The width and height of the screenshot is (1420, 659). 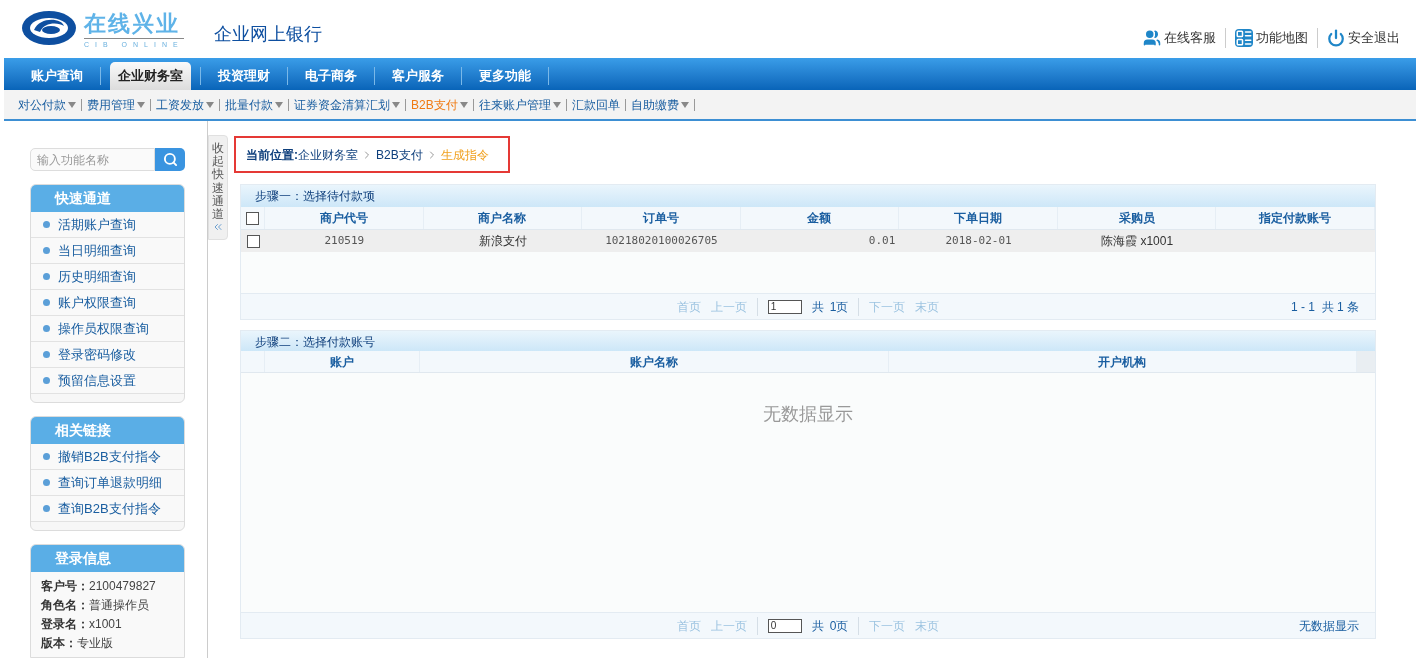 I want to click on page-count: 0页, so click(x=839, y=626).